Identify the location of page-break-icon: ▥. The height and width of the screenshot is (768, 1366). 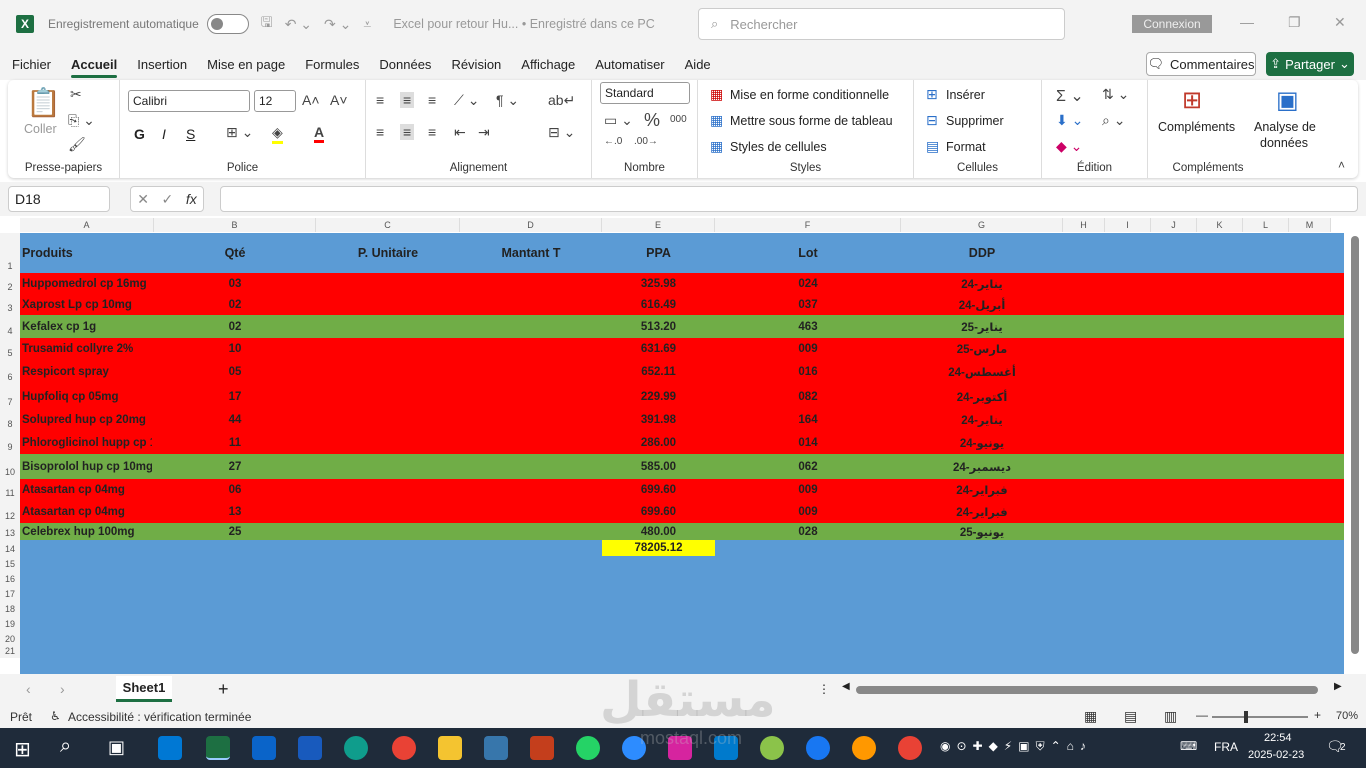
(1170, 716).